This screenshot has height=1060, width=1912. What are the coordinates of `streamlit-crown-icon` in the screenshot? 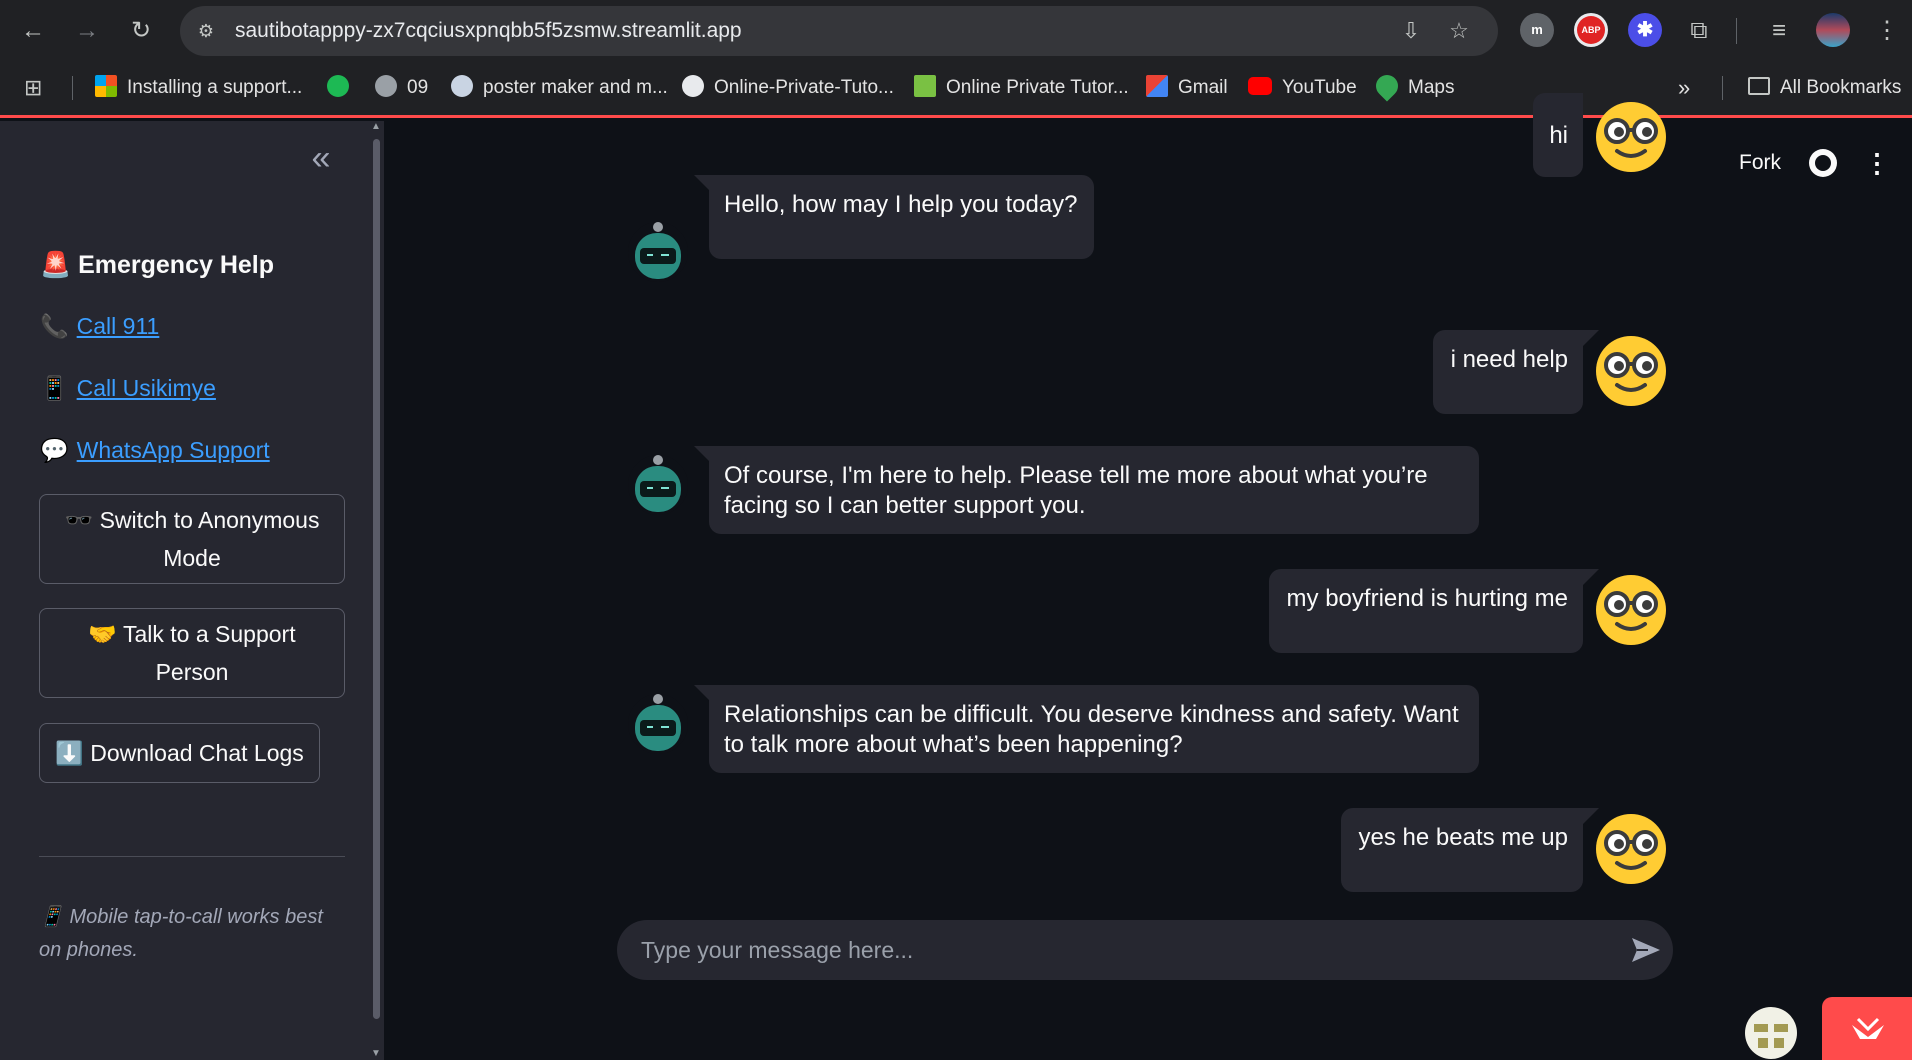 It's located at (1868, 1028).